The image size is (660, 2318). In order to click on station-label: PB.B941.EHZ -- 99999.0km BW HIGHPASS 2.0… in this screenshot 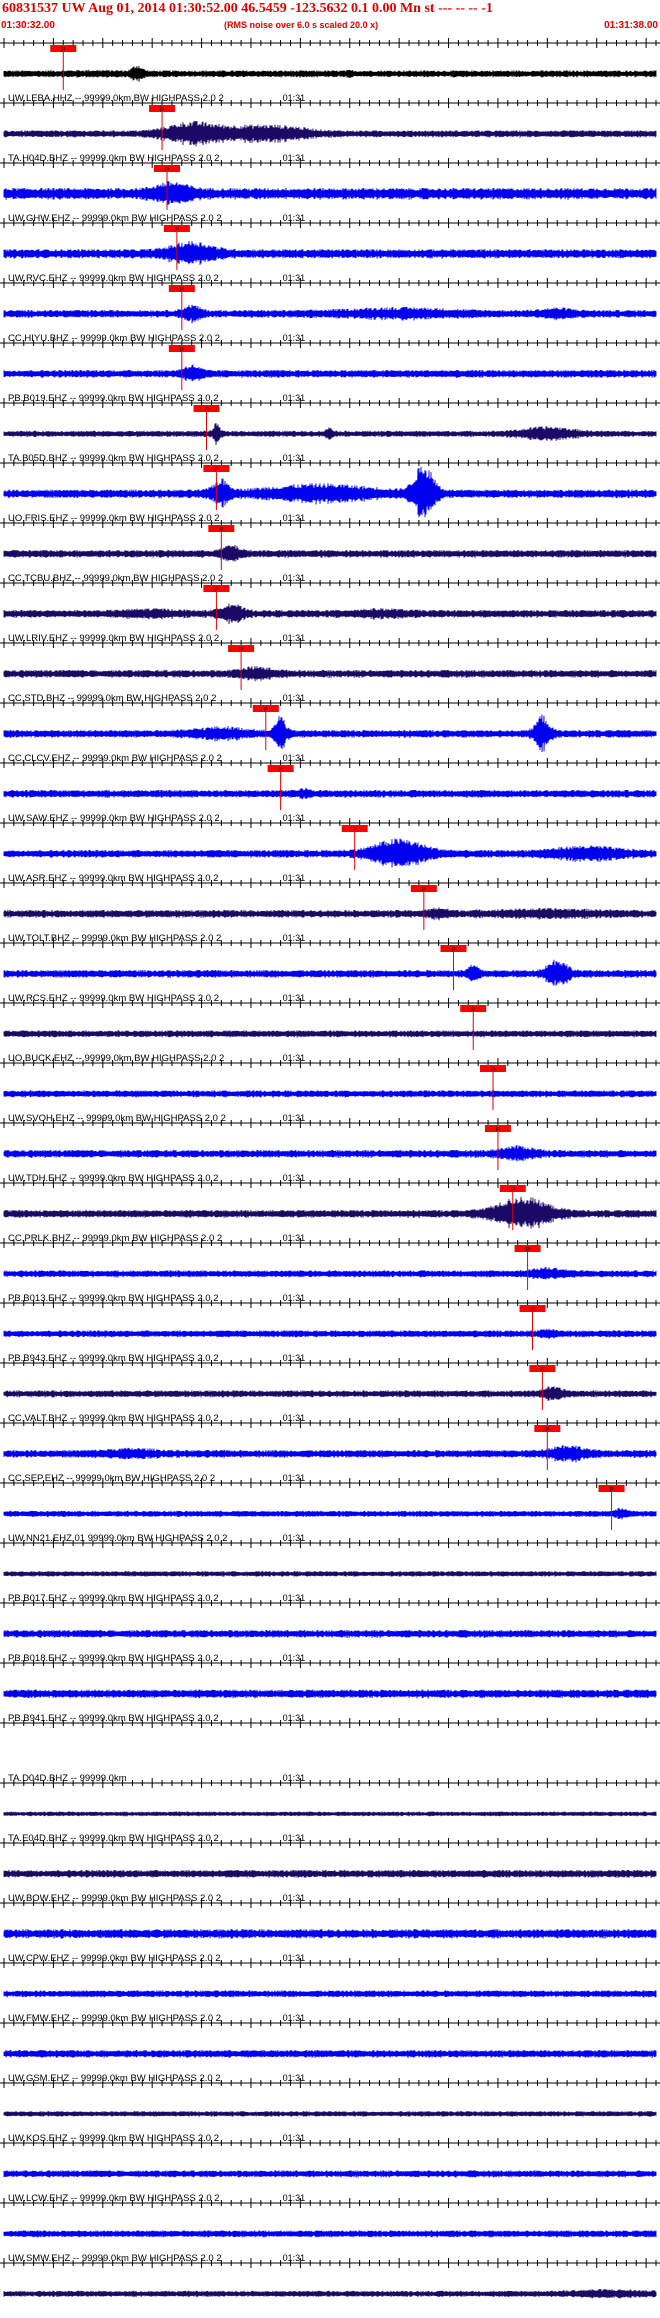, I will do `click(113, 1718)`.